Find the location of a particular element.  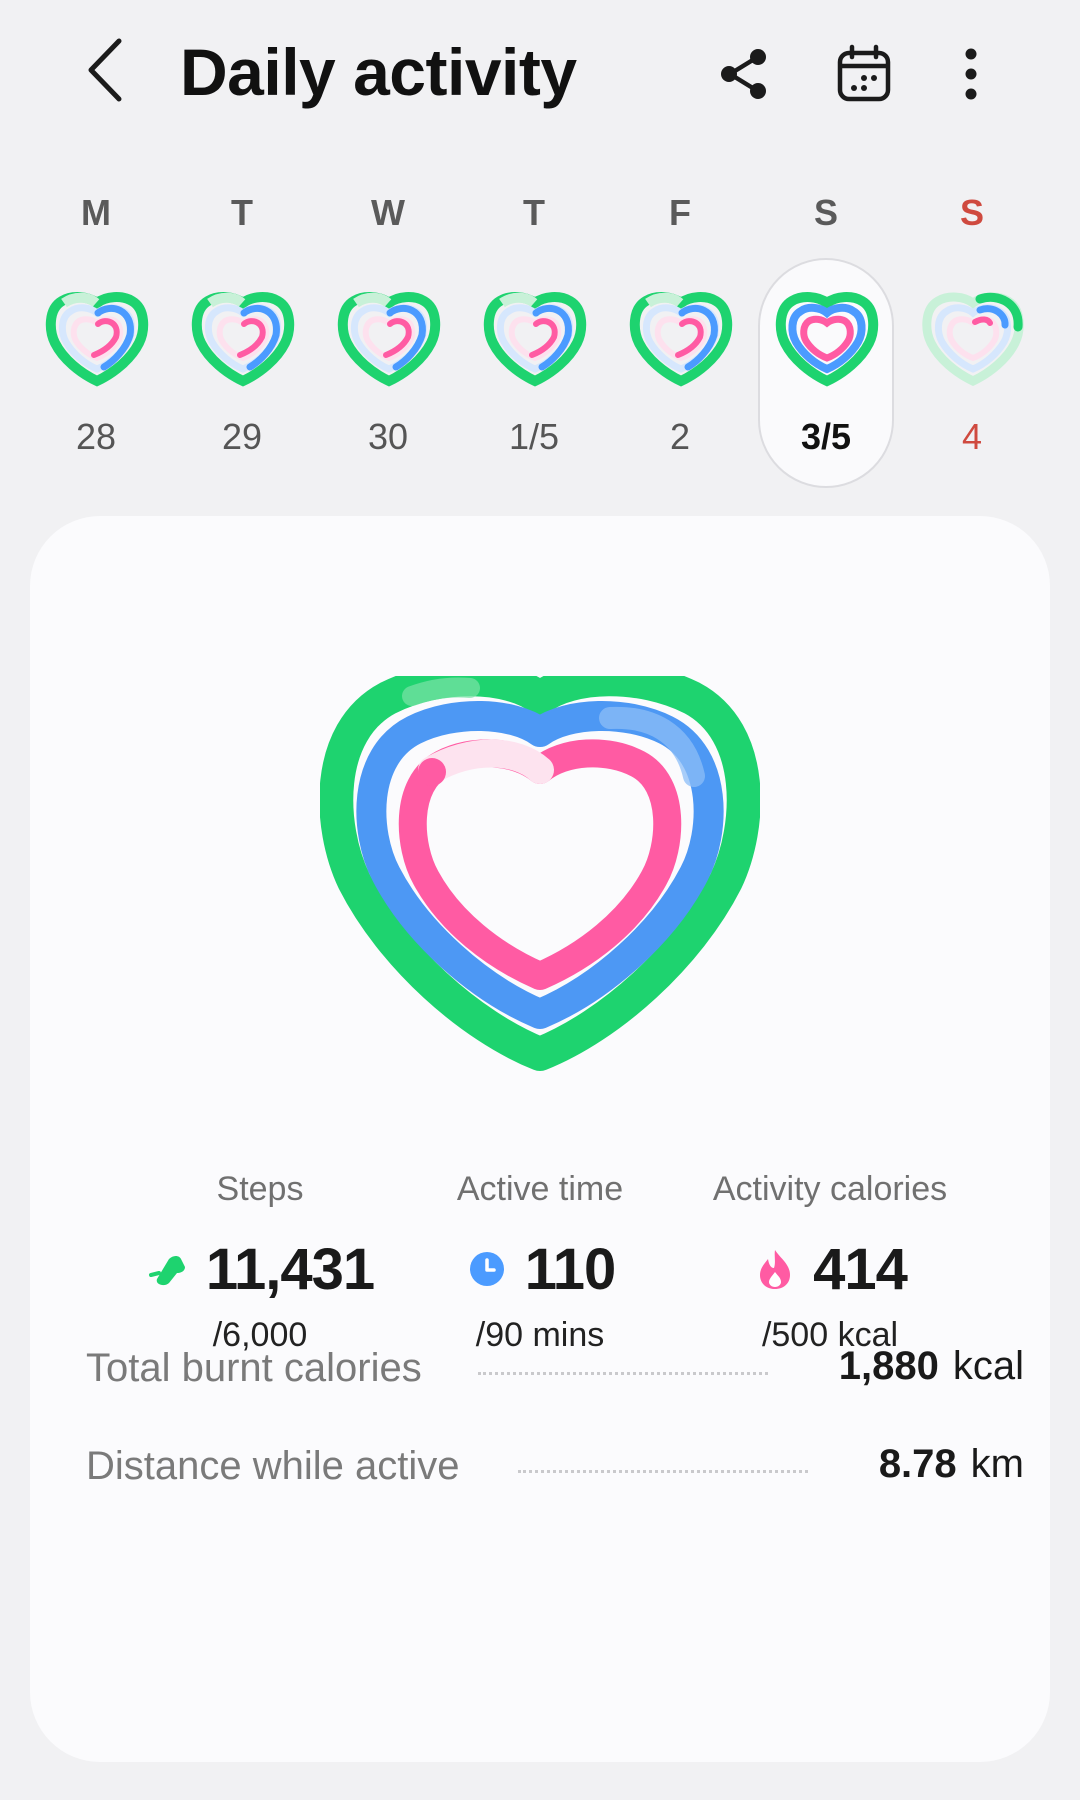

steps-label: Steps is located at coordinates (260, 1189).